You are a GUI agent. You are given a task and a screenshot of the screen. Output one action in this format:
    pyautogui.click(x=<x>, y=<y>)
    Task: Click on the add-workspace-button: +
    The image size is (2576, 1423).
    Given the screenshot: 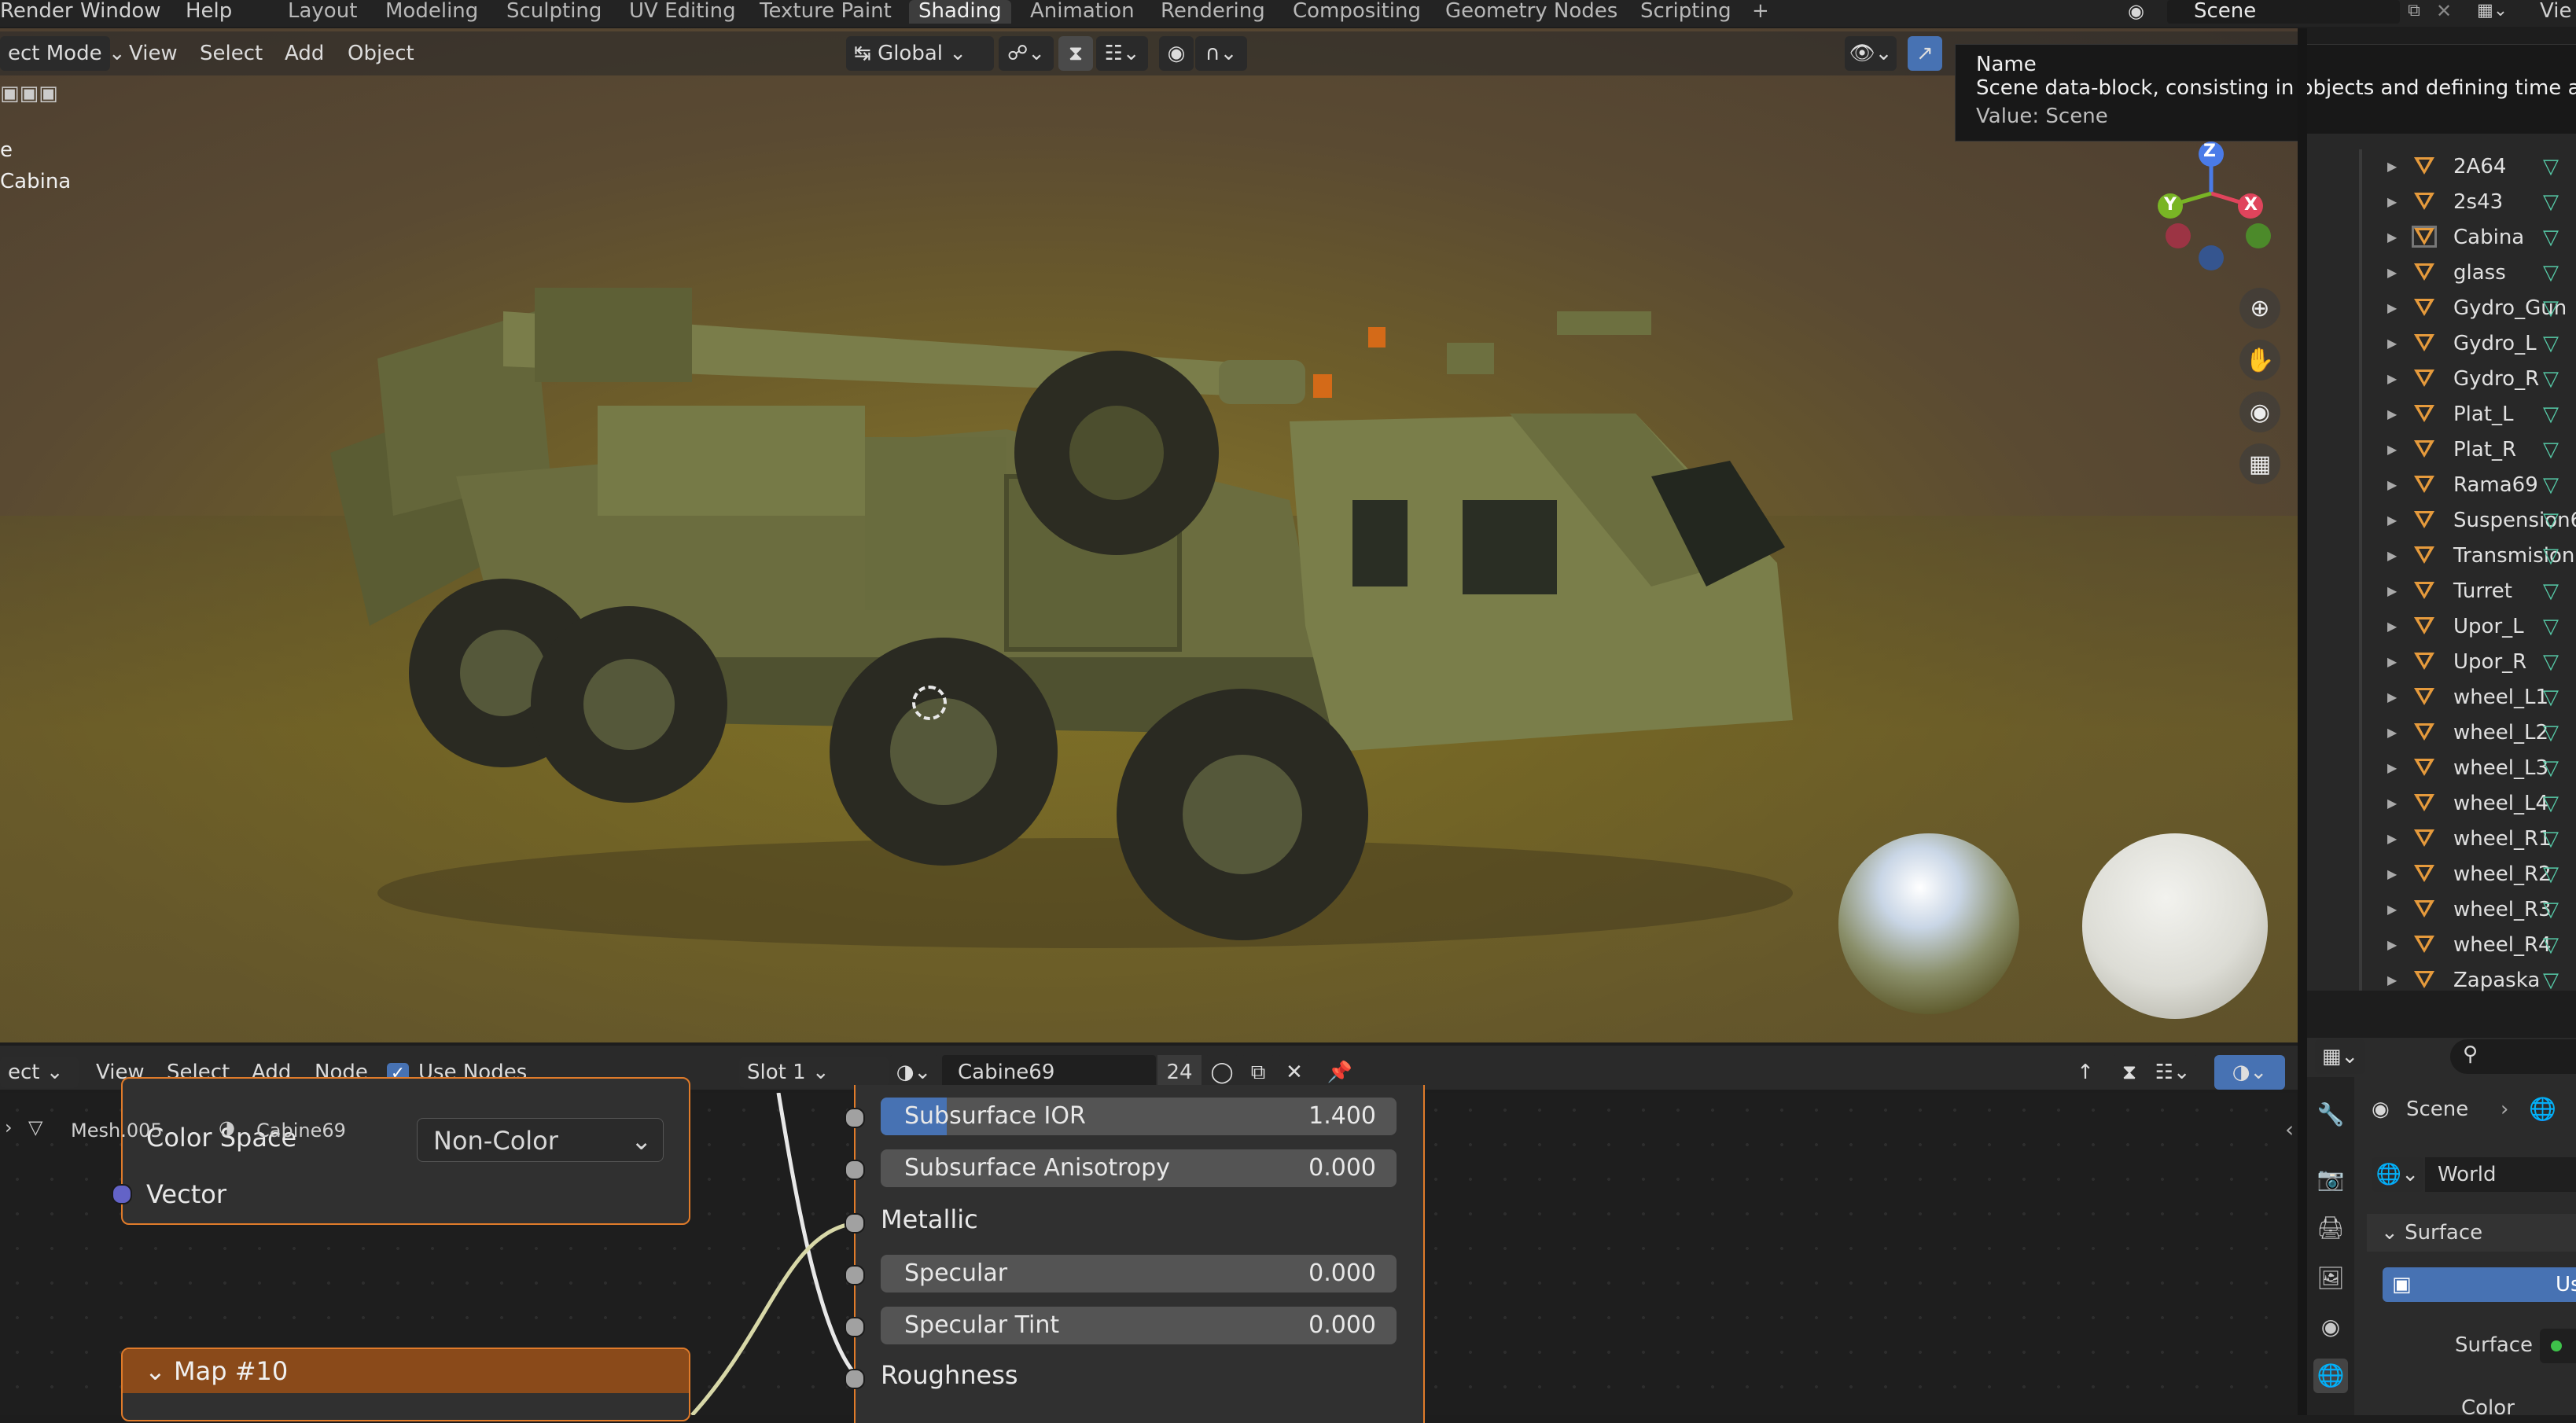 What is the action you would take?
    pyautogui.click(x=1761, y=12)
    